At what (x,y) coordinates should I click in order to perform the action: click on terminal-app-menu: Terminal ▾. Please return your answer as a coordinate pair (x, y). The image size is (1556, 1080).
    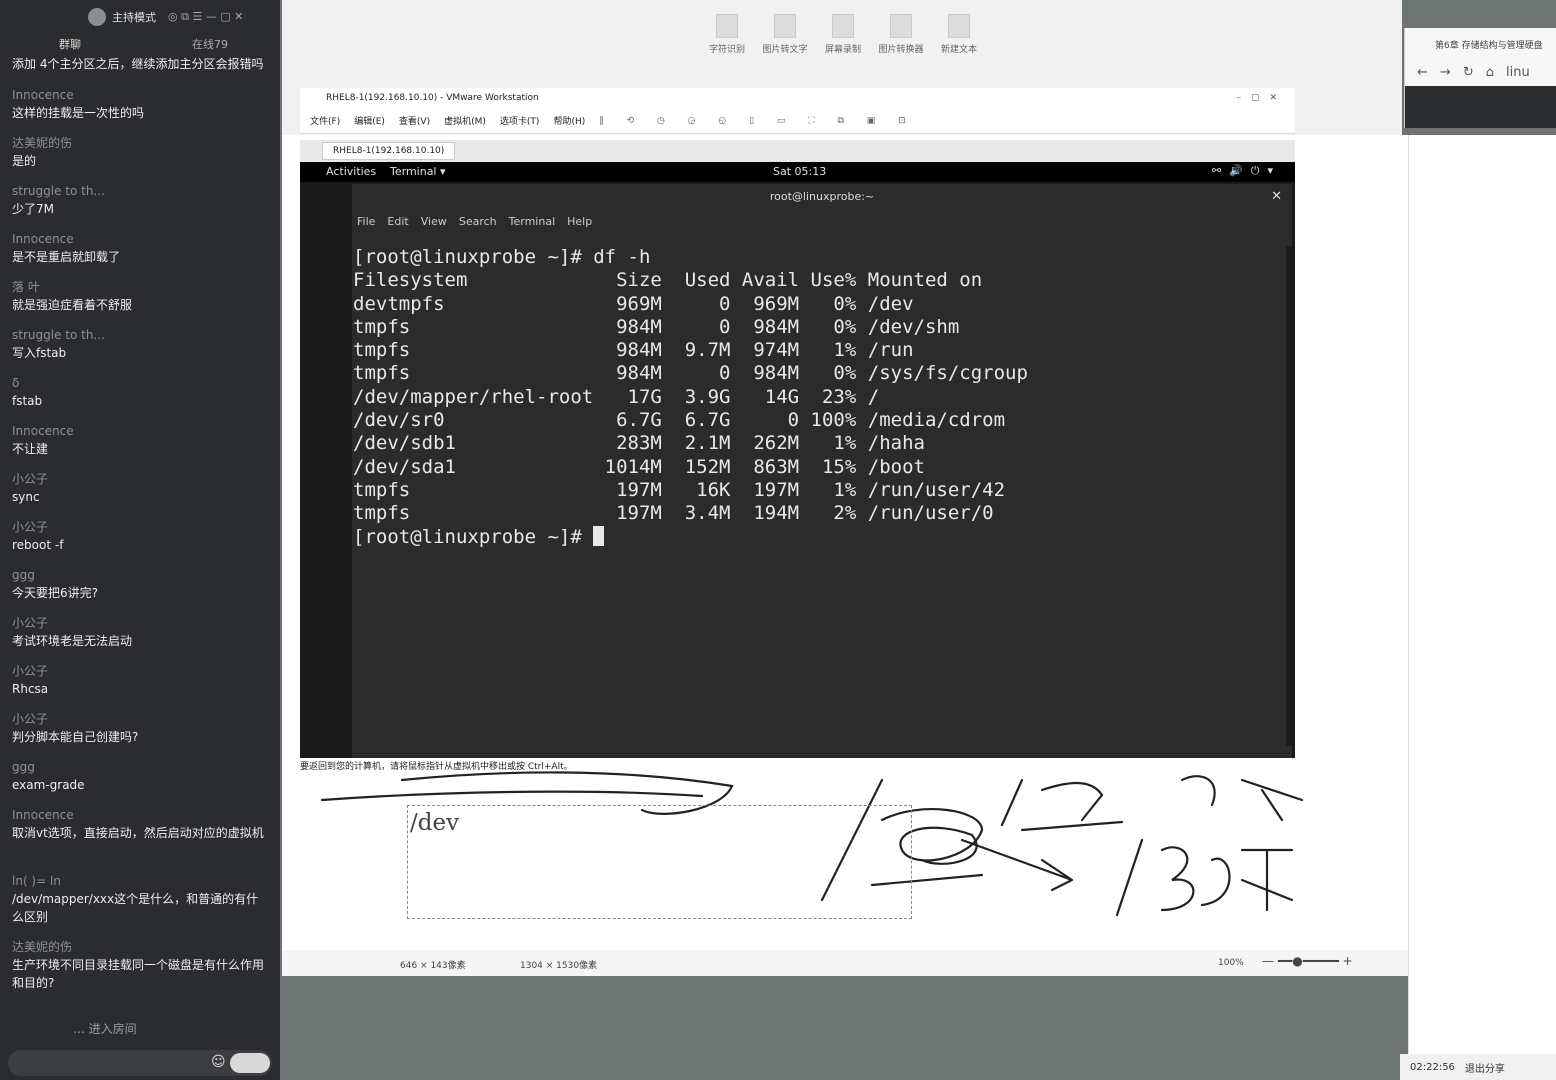
    Looking at the image, I should click on (418, 171).